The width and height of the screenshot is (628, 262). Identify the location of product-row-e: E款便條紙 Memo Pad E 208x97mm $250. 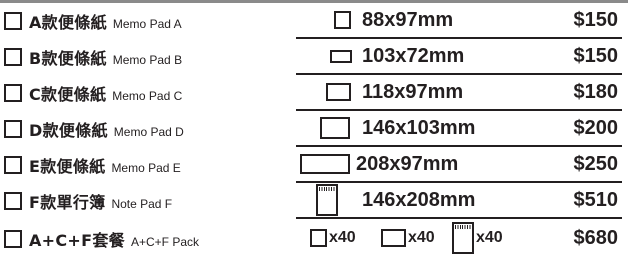
(314, 165).